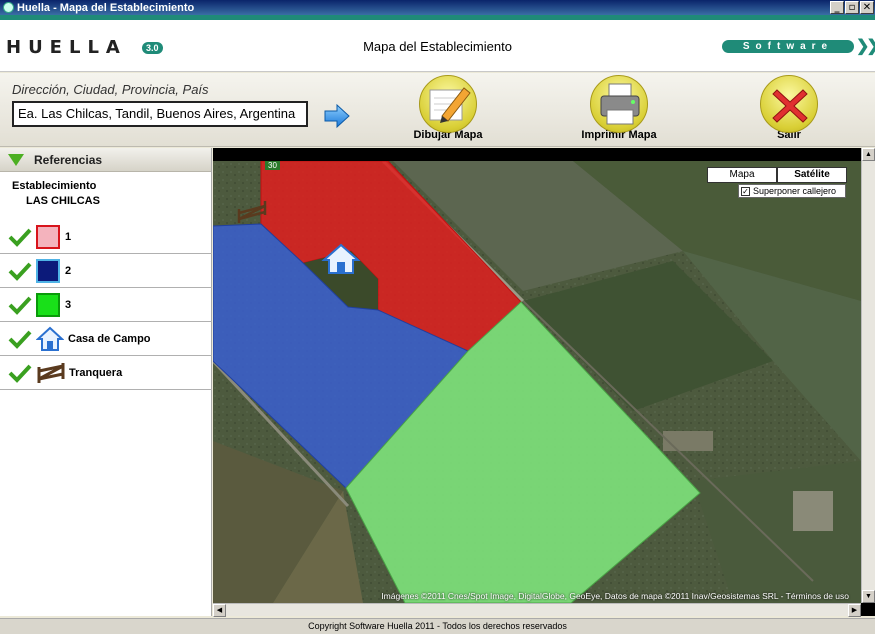 The width and height of the screenshot is (875, 634). Describe the element at coordinates (812, 175) in the screenshot. I see `satellite-mode-button: Satélite` at that location.